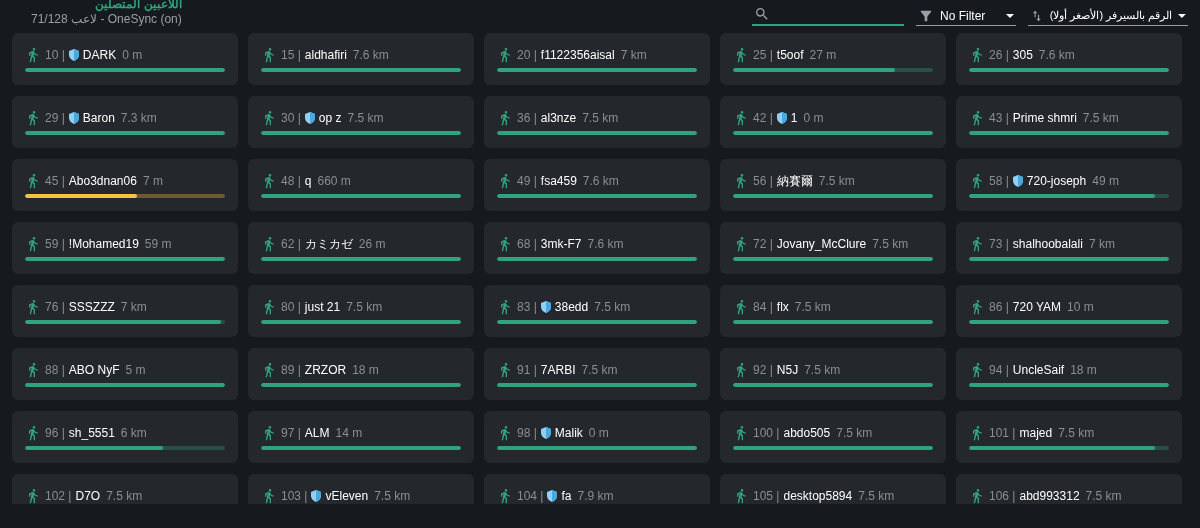 This screenshot has height=528, width=1200. What do you see at coordinates (527, 244) in the screenshot?
I see `player-id: 68 |` at bounding box center [527, 244].